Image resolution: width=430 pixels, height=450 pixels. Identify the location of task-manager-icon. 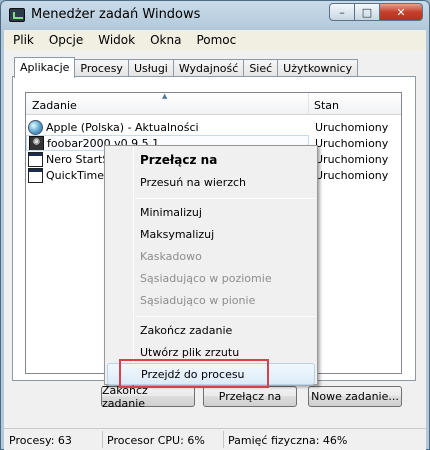
(17, 15).